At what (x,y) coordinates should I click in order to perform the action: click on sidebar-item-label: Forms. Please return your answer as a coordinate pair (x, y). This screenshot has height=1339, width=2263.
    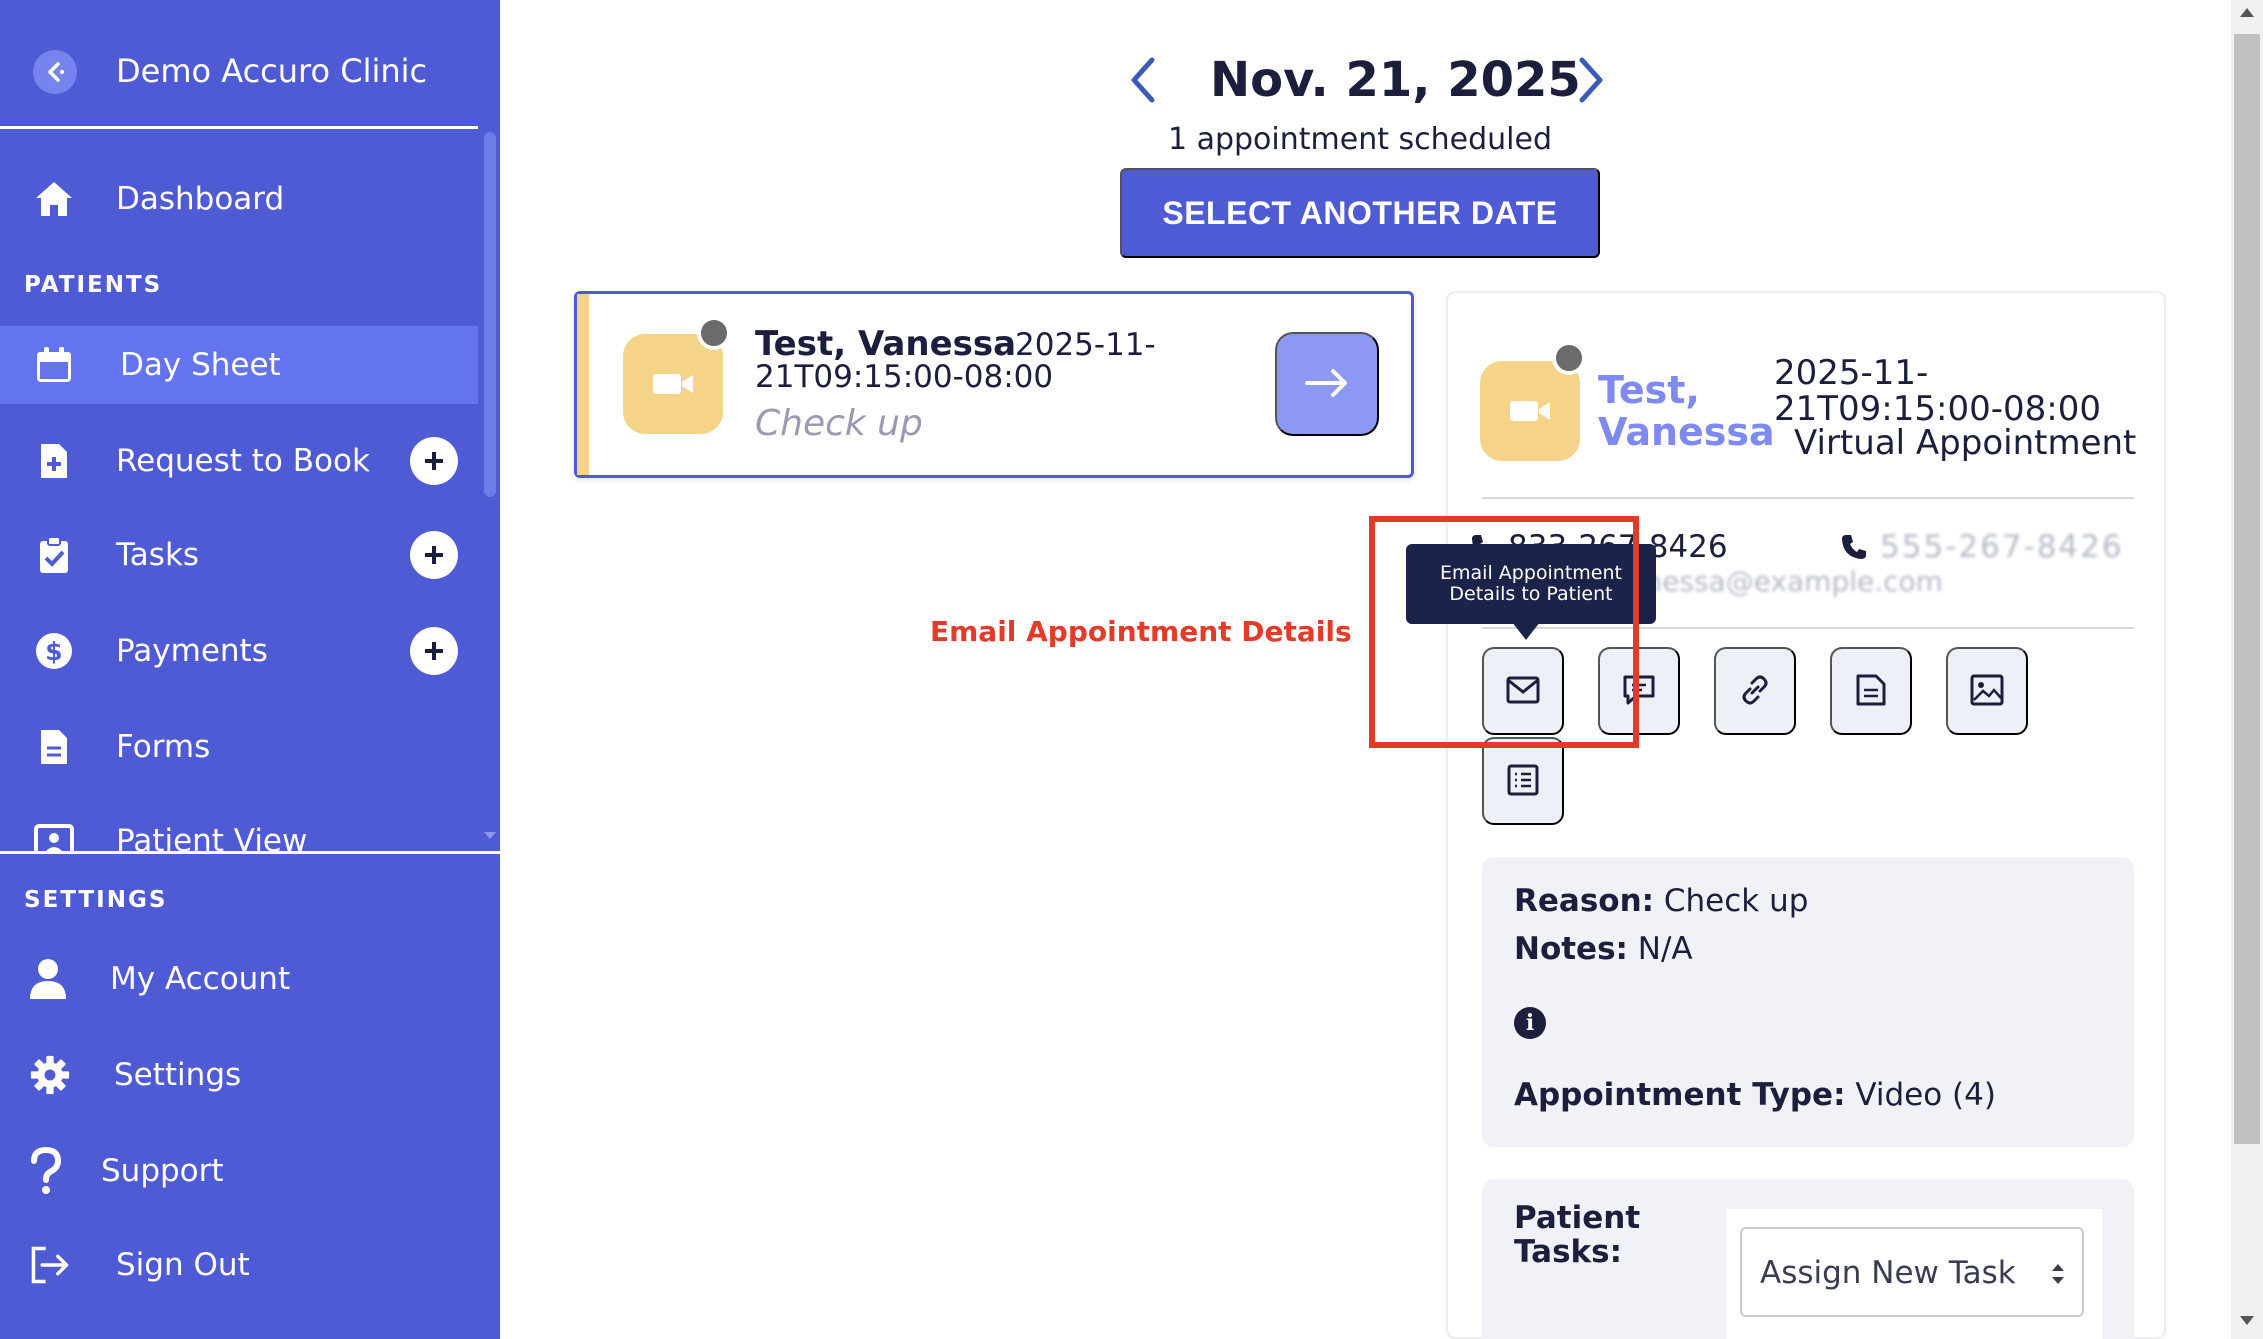
    Looking at the image, I should click on (163, 747).